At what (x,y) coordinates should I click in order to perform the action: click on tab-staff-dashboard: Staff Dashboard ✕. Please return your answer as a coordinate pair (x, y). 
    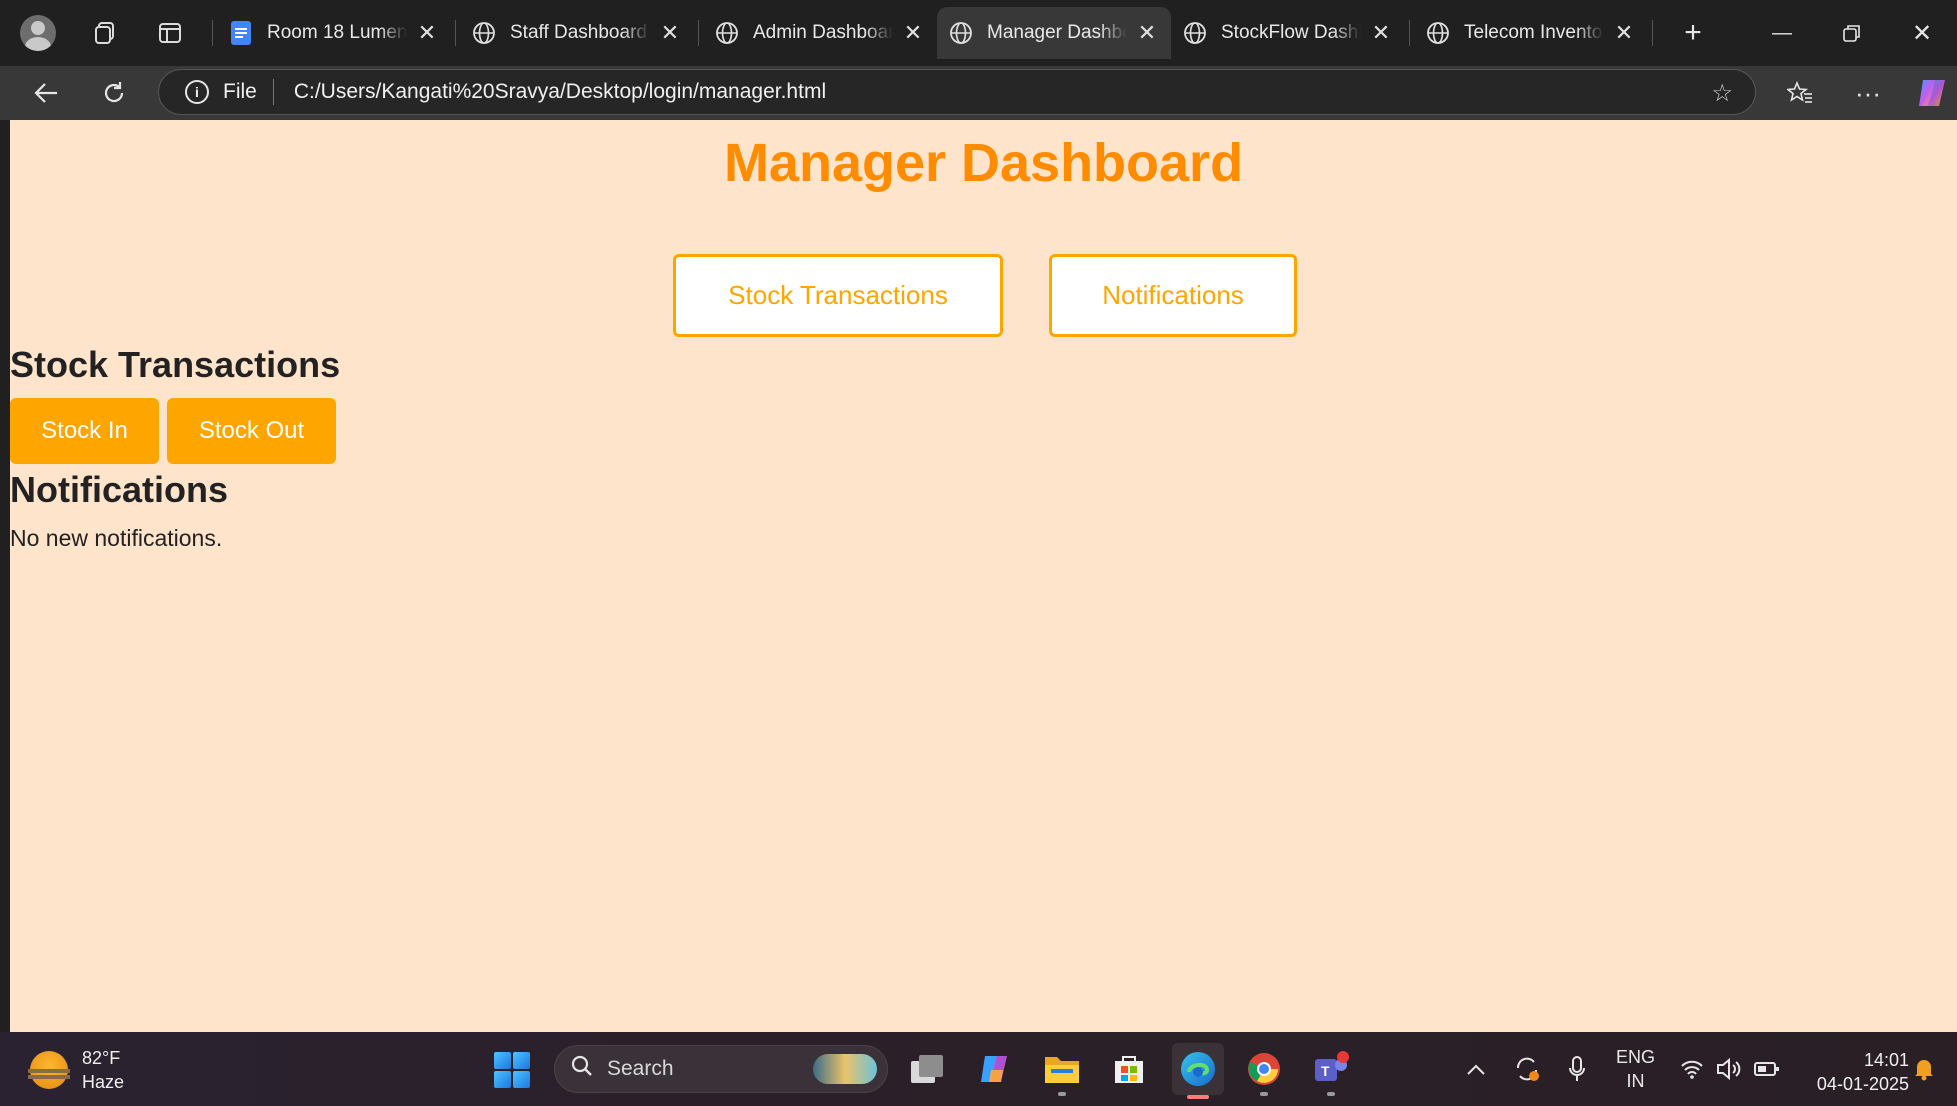
    Looking at the image, I should click on (577, 33).